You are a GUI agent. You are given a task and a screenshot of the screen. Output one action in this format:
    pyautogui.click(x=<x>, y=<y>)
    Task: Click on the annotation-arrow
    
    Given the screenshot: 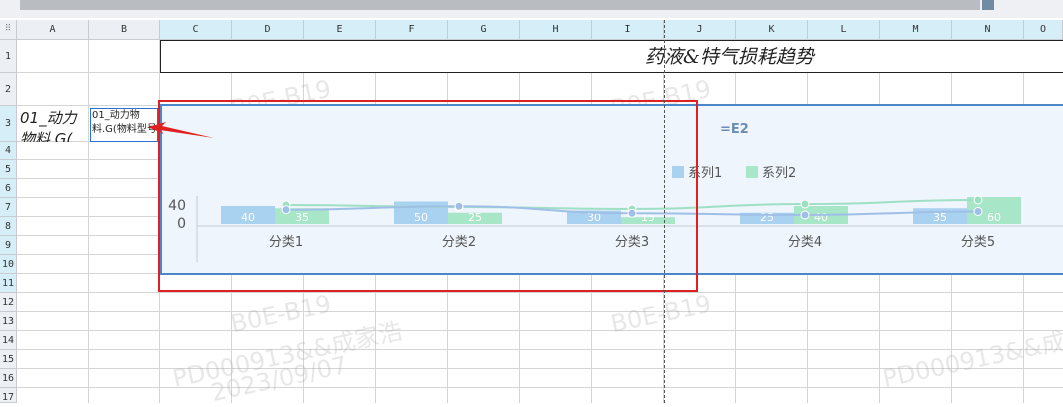 What is the action you would take?
    pyautogui.click(x=181, y=130)
    